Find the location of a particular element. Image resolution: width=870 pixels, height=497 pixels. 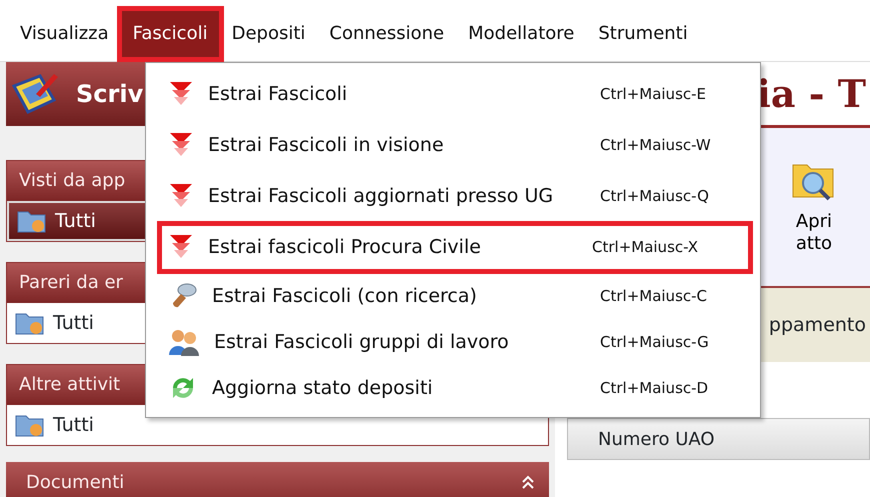

sidebar-title: Scriv is located at coordinates (110, 94).